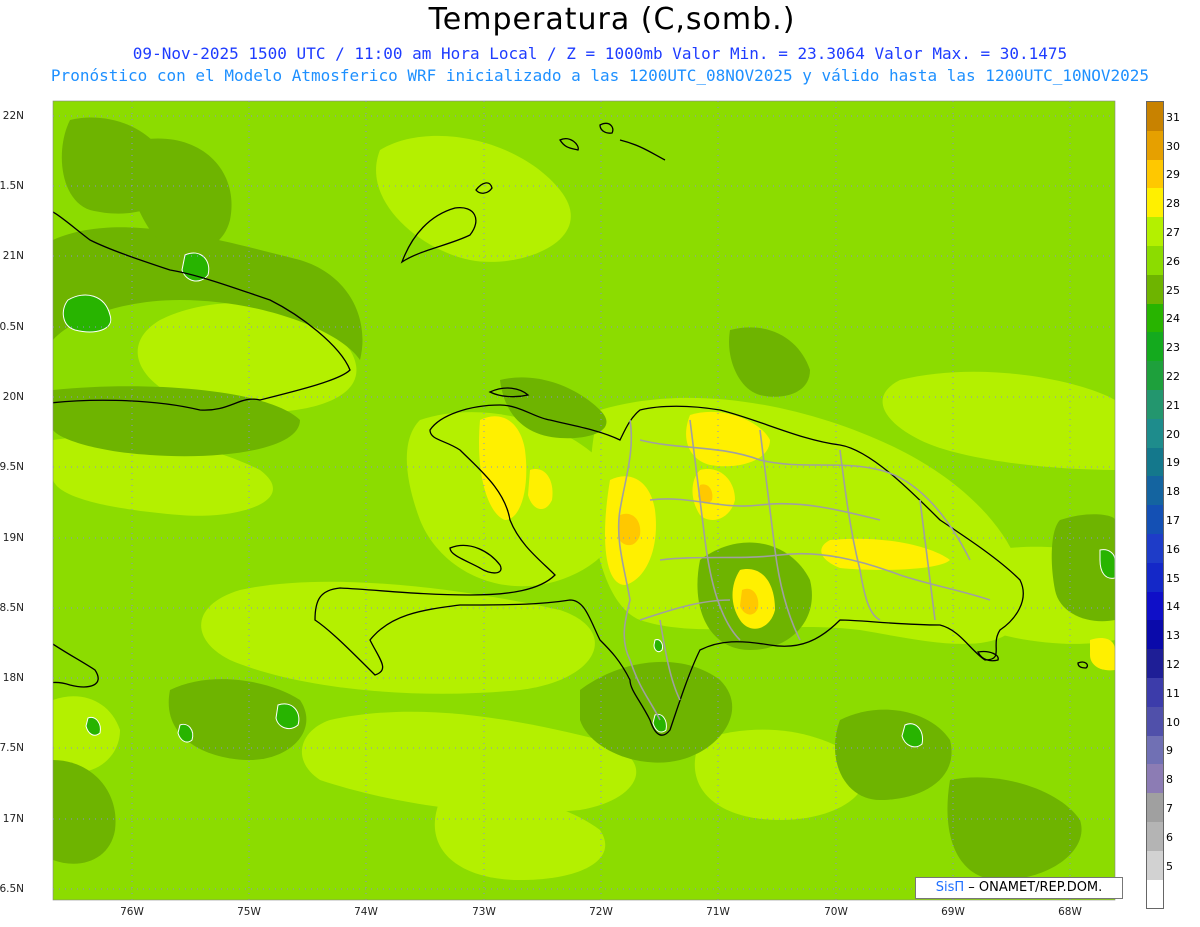  What do you see at coordinates (1173, 578) in the screenshot?
I see `colorbar-label: 15` at bounding box center [1173, 578].